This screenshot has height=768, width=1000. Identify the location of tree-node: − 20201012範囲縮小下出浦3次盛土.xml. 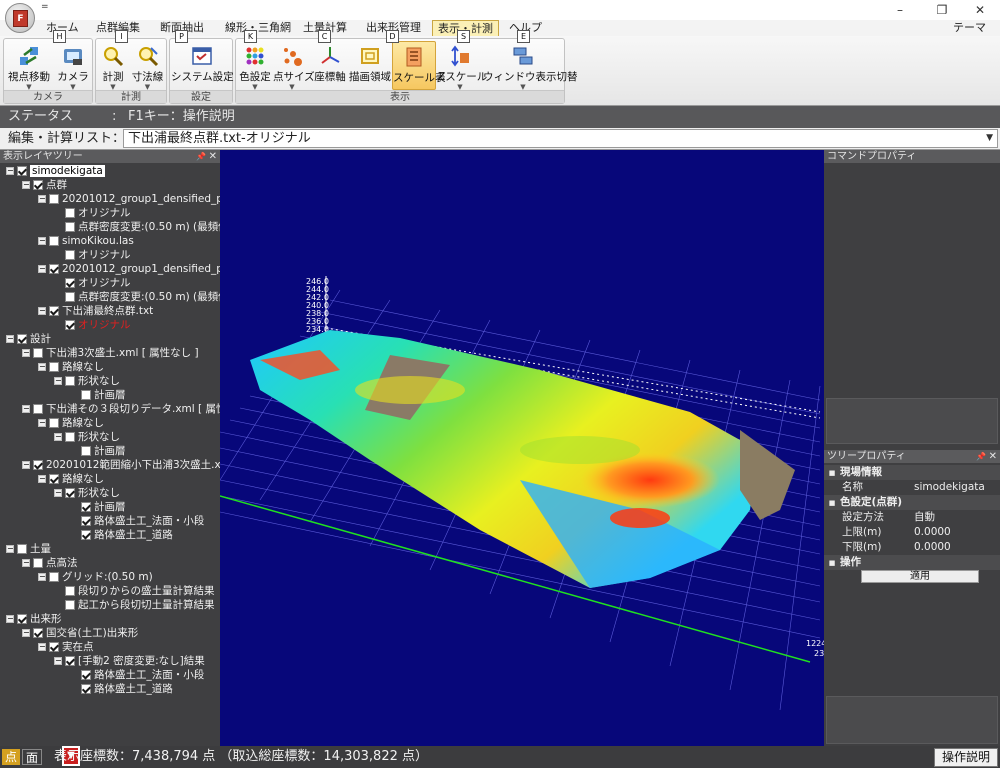
(121, 465).